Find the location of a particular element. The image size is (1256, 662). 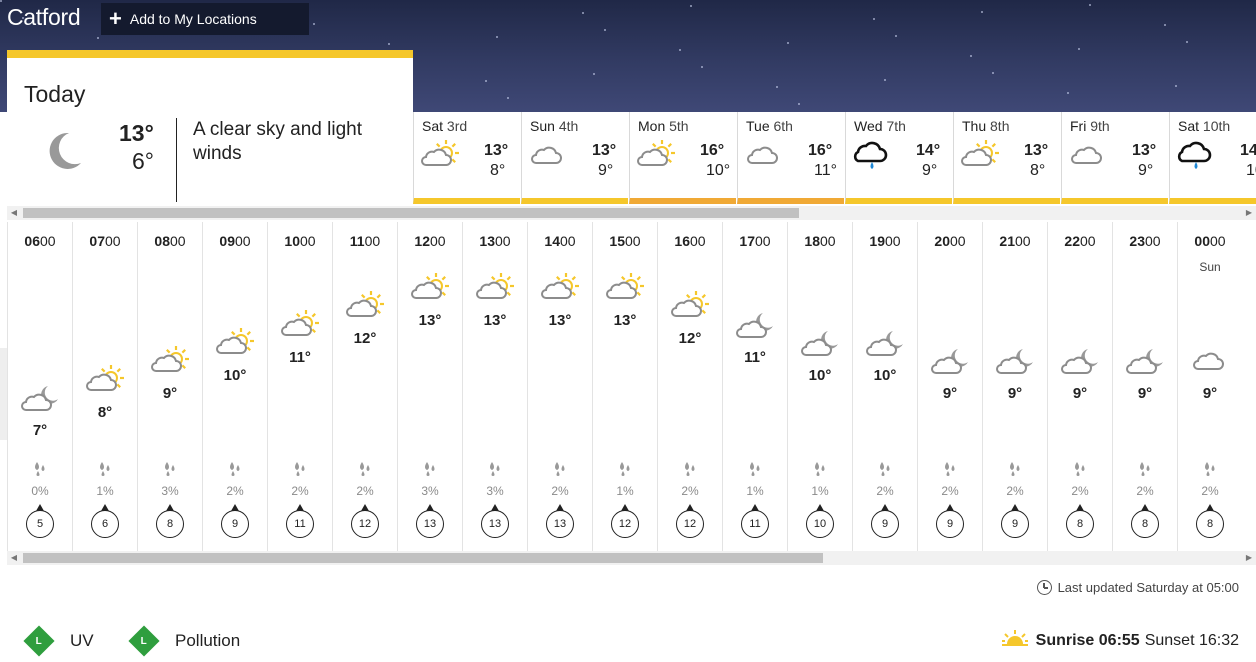

uv-badge: L UV is located at coordinates (58, 641).